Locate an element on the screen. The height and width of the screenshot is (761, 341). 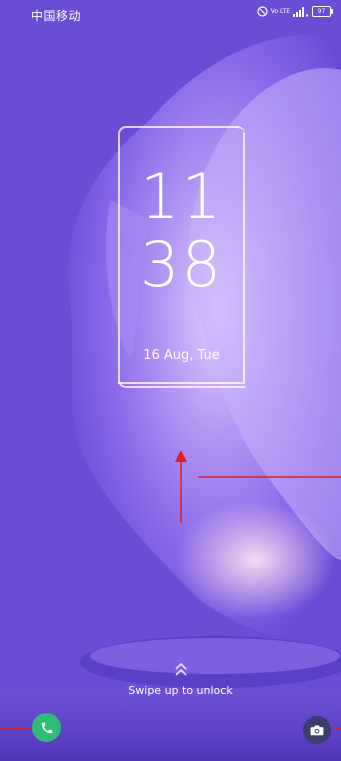
carrier-name: 中国移动 is located at coordinates (56, 16).